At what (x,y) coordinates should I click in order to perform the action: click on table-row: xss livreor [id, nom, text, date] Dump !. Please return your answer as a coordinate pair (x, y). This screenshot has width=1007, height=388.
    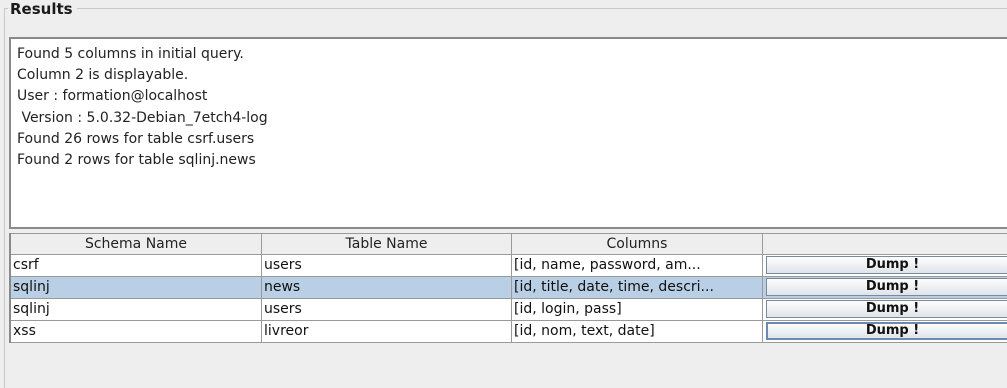
    Looking at the image, I should click on (509, 332).